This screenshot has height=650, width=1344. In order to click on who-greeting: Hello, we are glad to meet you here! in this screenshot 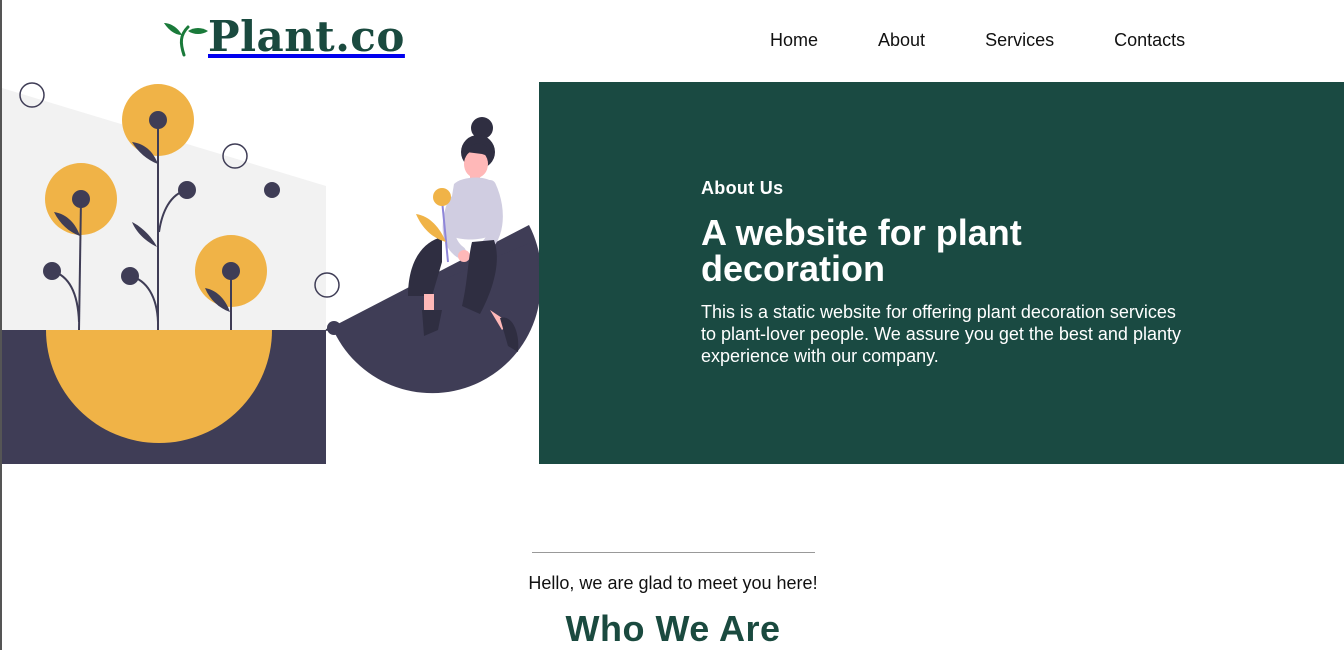, I will do `click(673, 583)`.